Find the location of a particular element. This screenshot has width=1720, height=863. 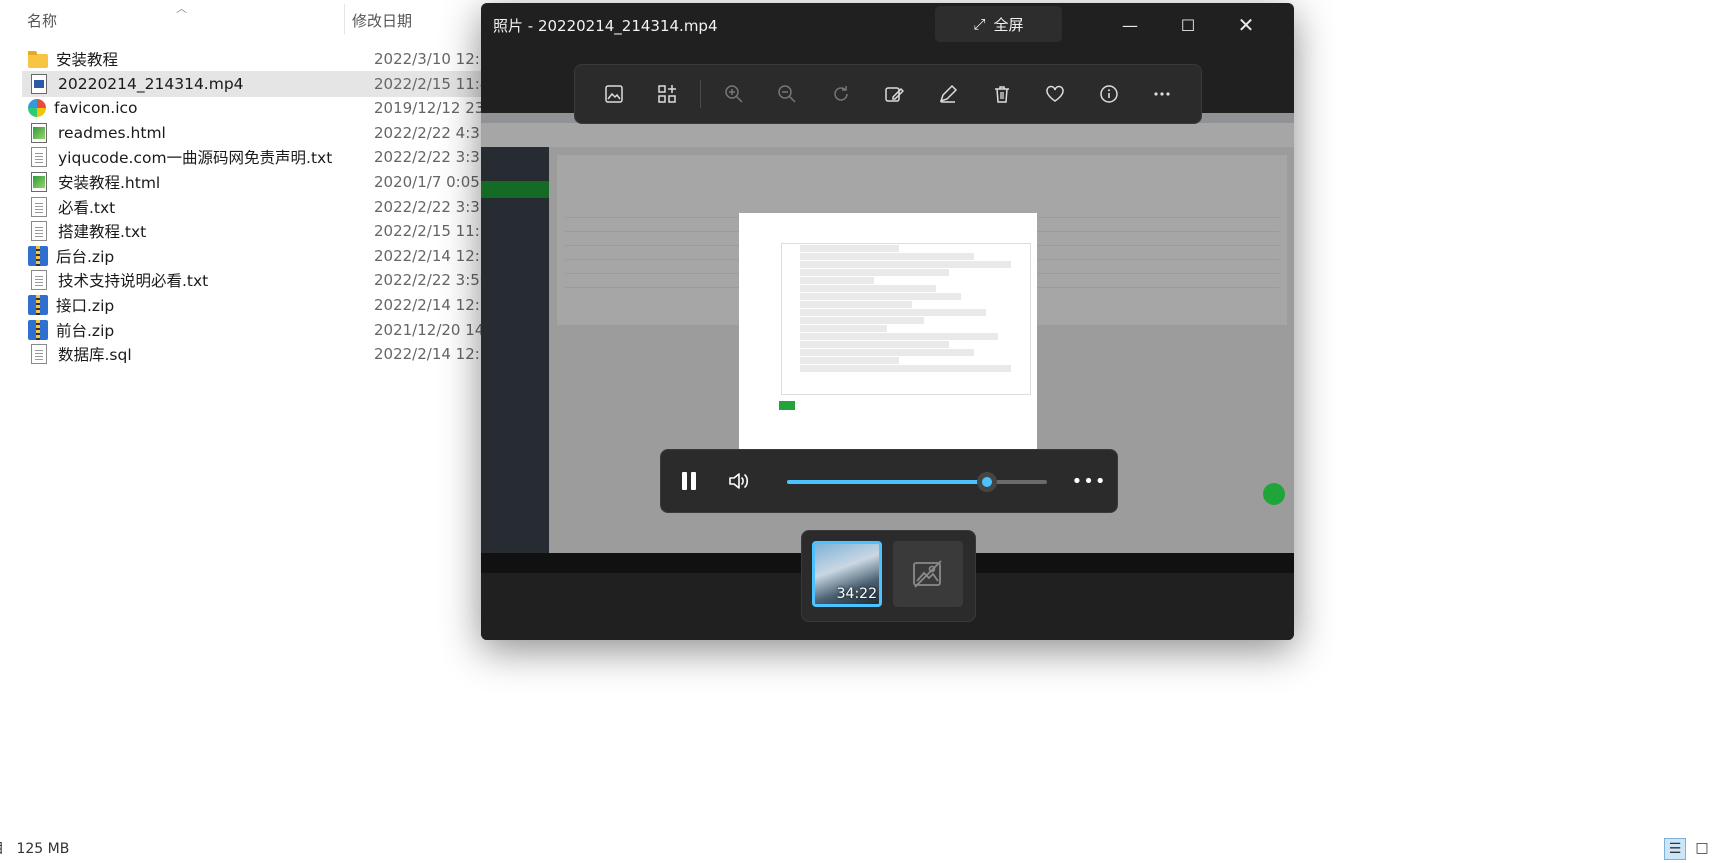

filmstrip-thumbnail-unavailable is located at coordinates (928, 574).